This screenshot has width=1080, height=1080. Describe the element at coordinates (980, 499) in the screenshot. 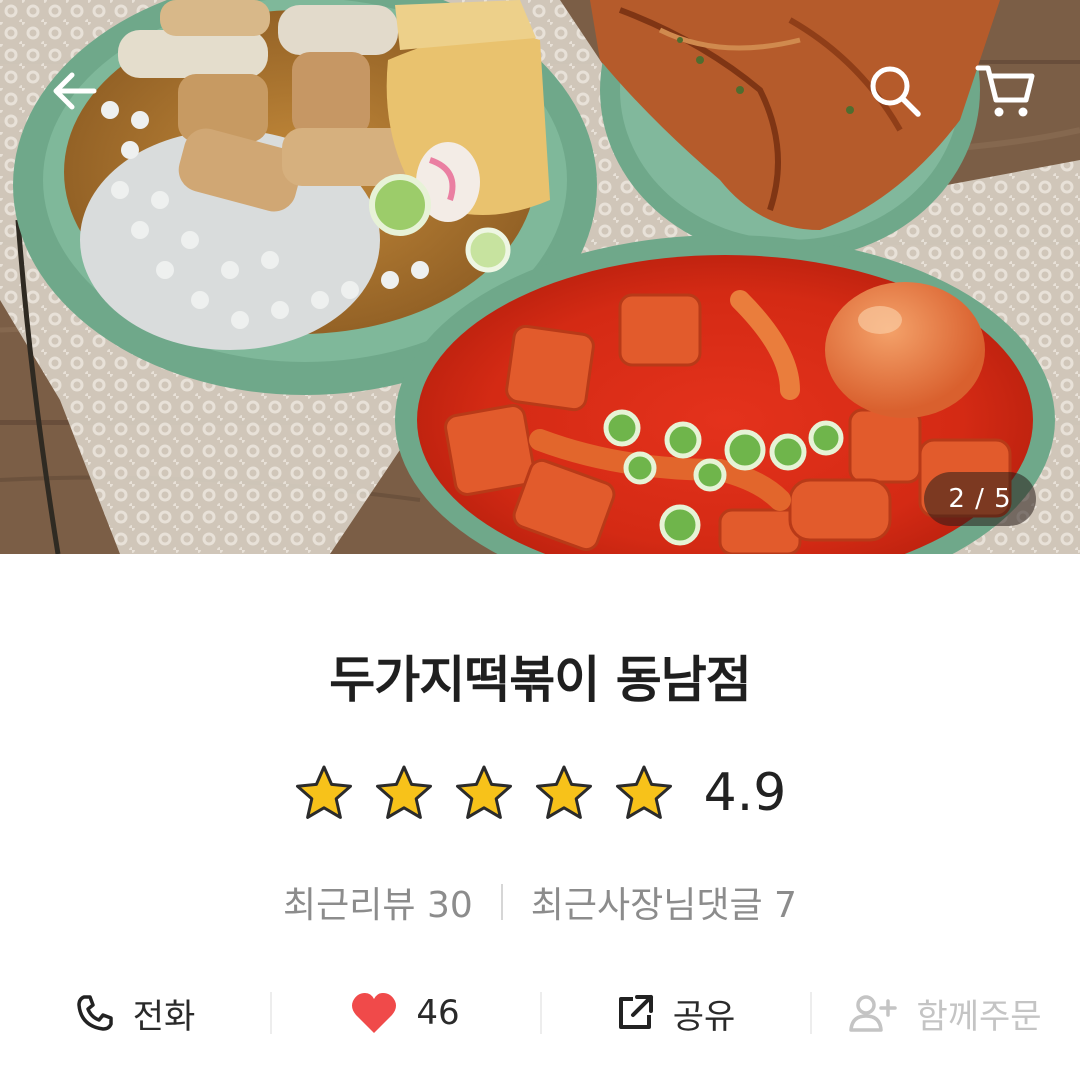

I see `image-counter: 2 / 5` at that location.